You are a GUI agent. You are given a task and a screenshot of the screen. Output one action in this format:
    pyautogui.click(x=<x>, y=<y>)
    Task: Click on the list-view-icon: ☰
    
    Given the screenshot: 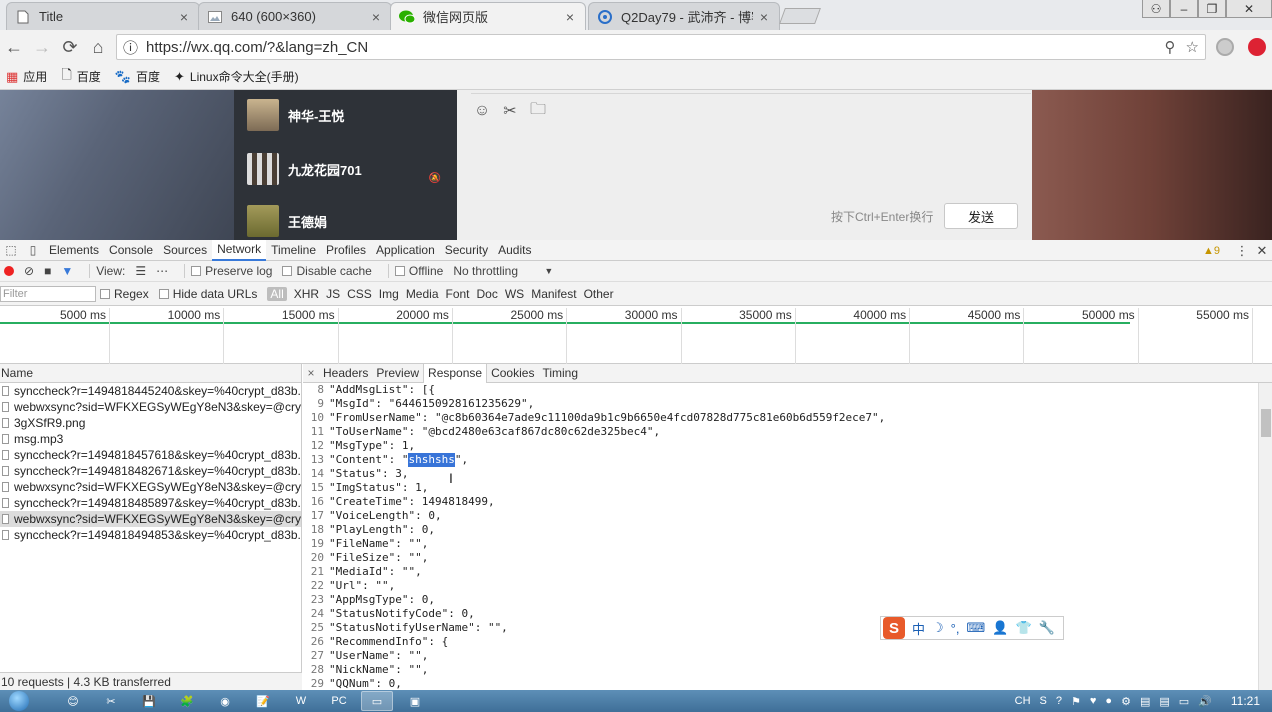 What is the action you would take?
    pyautogui.click(x=140, y=271)
    